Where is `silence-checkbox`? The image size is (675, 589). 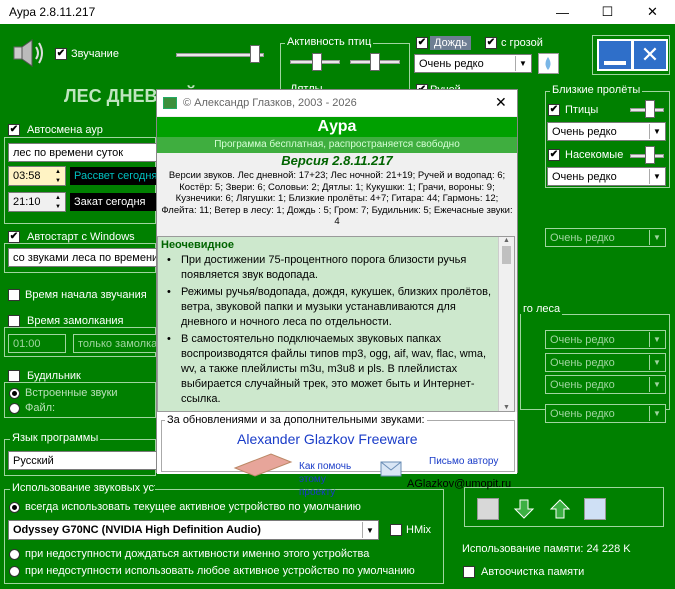
silence-checkbox is located at coordinates (14, 321).